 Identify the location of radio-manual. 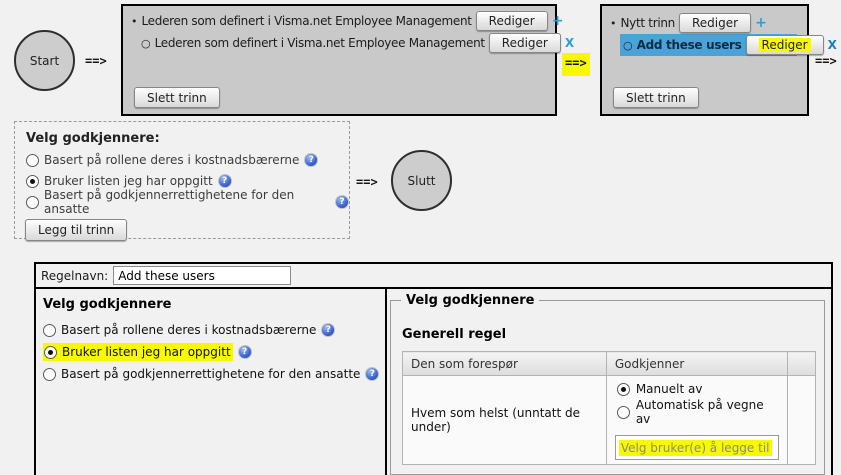
(623, 389).